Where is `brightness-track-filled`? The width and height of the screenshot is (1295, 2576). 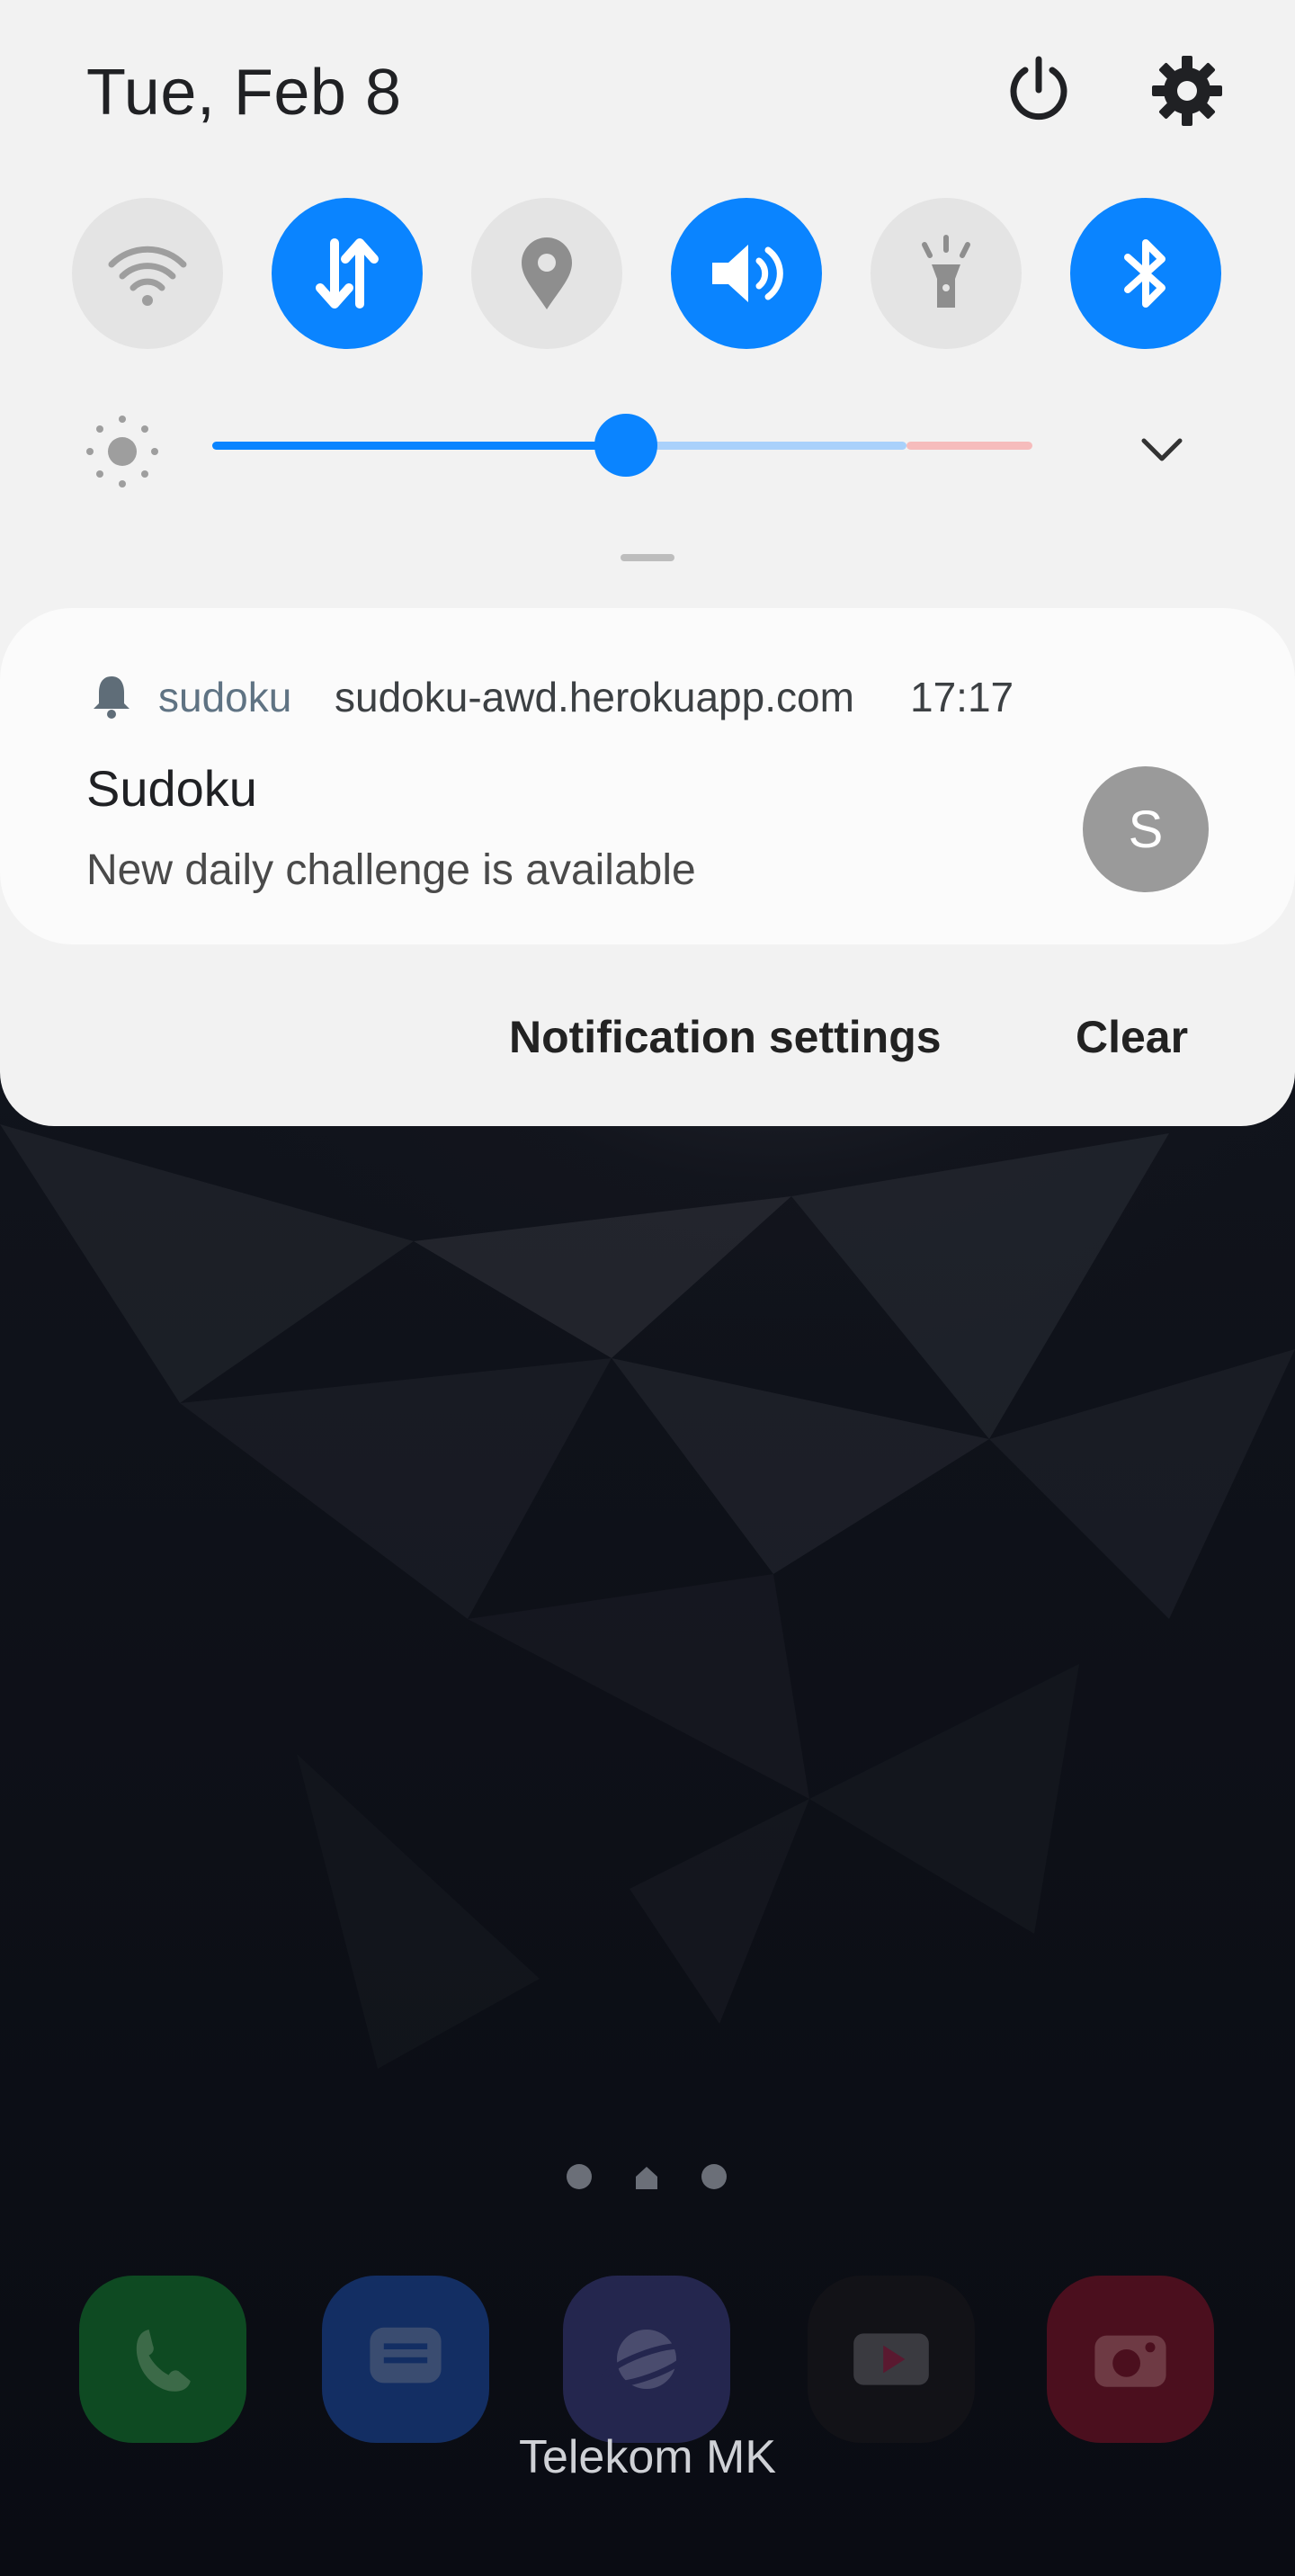 brightness-track-filled is located at coordinates (419, 446).